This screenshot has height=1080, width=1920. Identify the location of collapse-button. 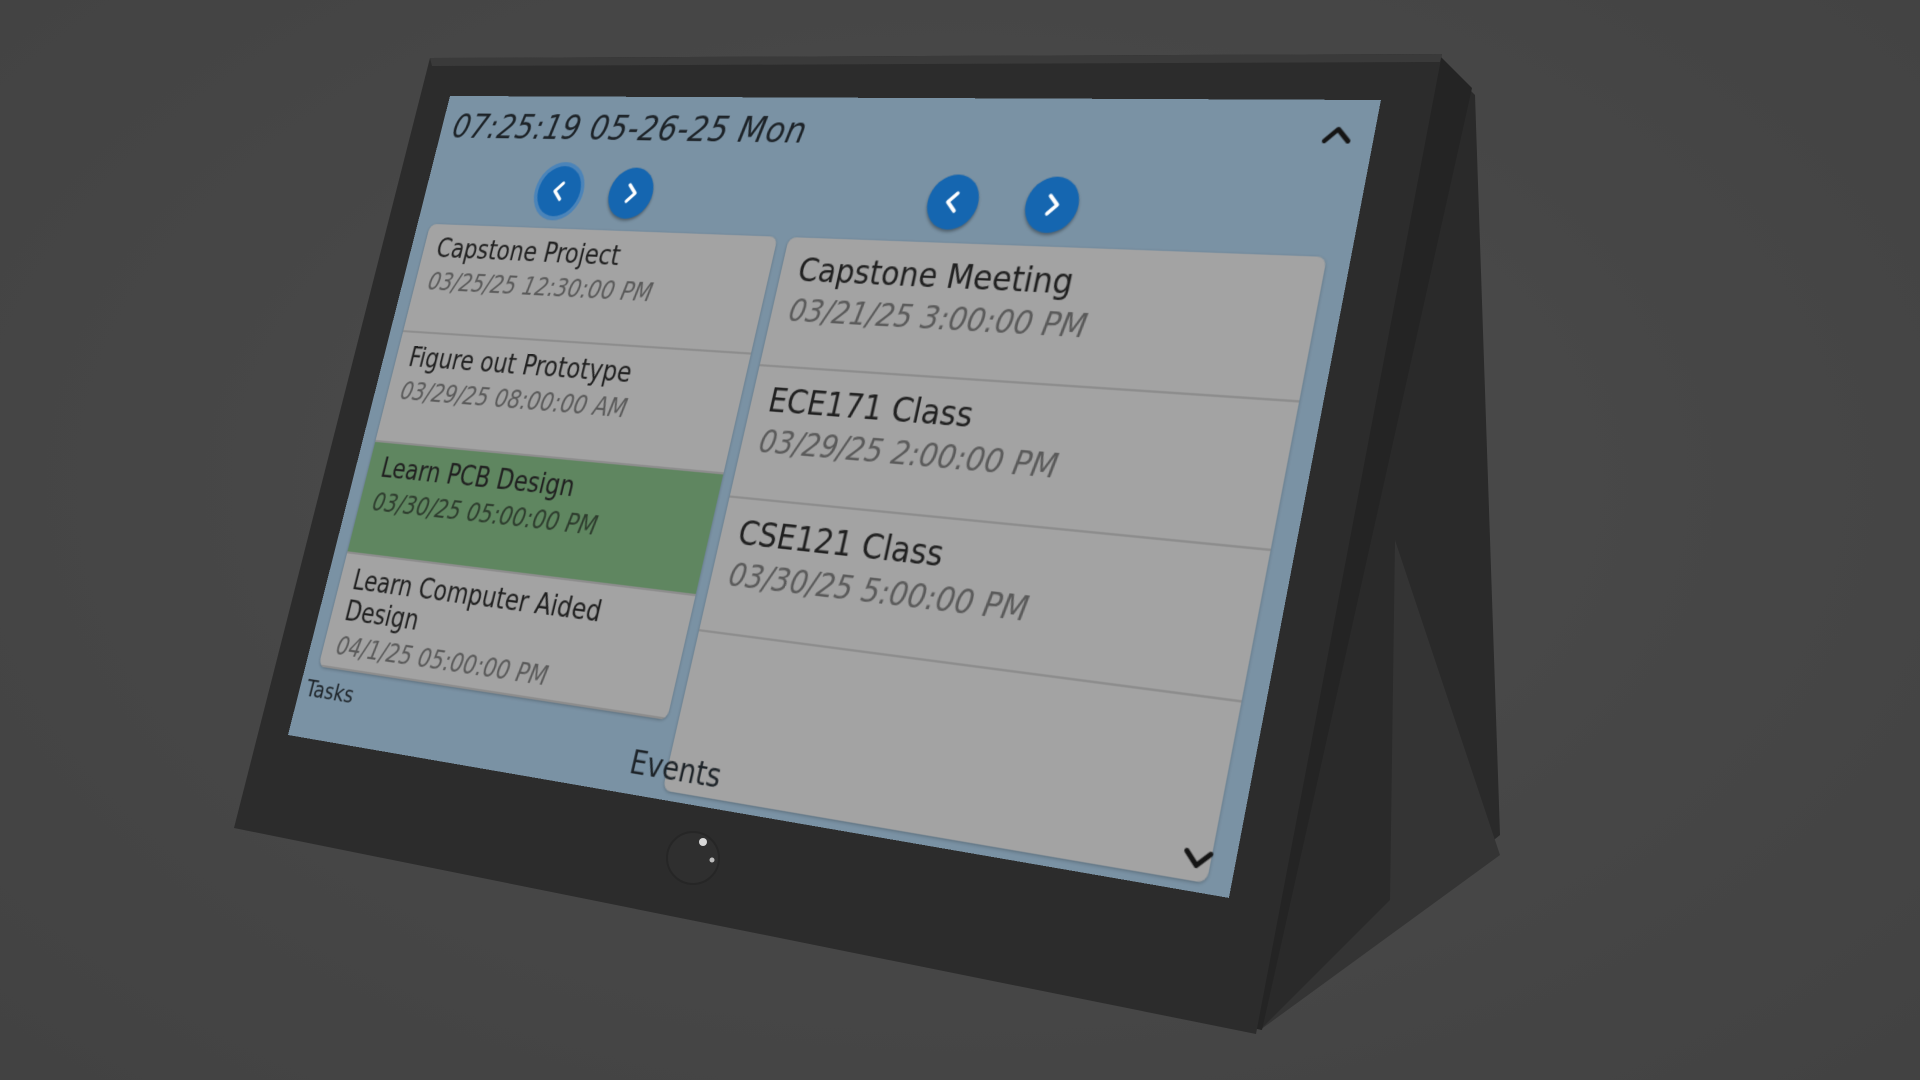
(1337, 134).